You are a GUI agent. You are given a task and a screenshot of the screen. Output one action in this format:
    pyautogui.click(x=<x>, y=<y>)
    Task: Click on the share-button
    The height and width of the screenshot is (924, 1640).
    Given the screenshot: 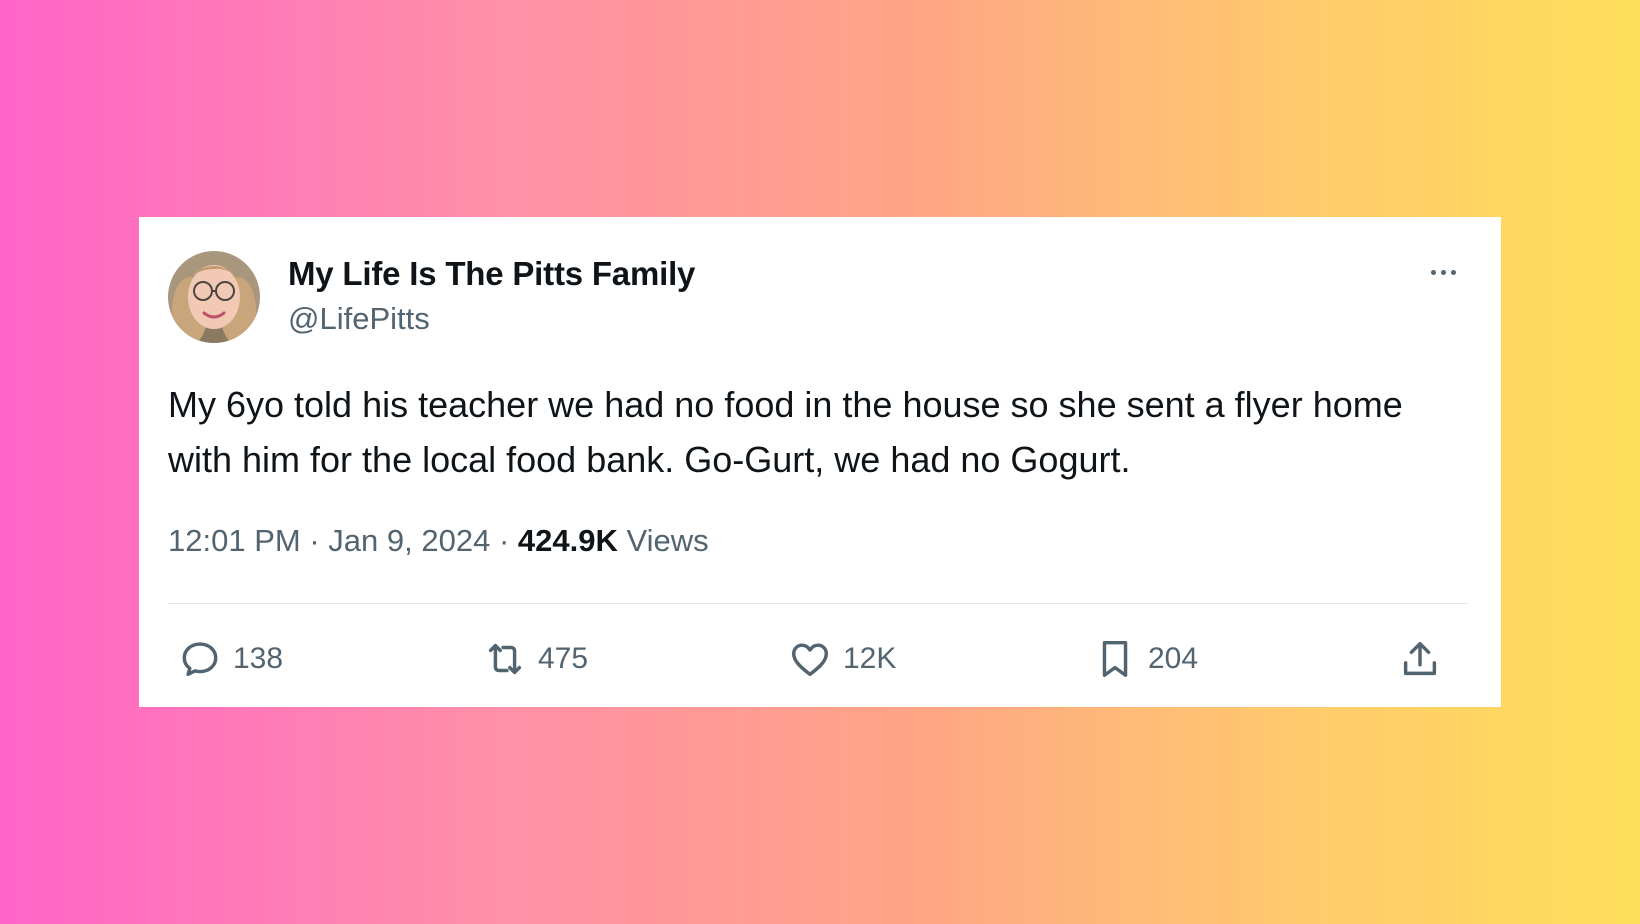 What is the action you would take?
    pyautogui.click(x=1420, y=659)
    